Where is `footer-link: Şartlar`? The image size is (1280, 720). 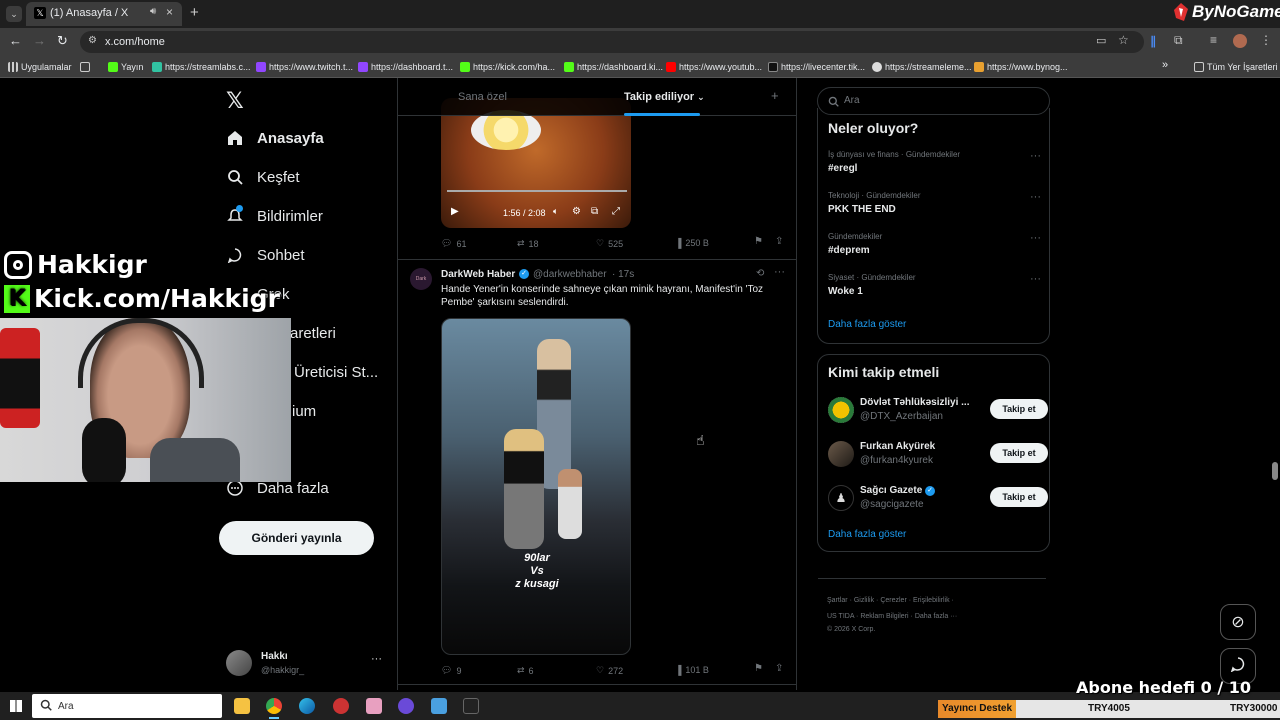 footer-link: Şartlar is located at coordinates (837, 600).